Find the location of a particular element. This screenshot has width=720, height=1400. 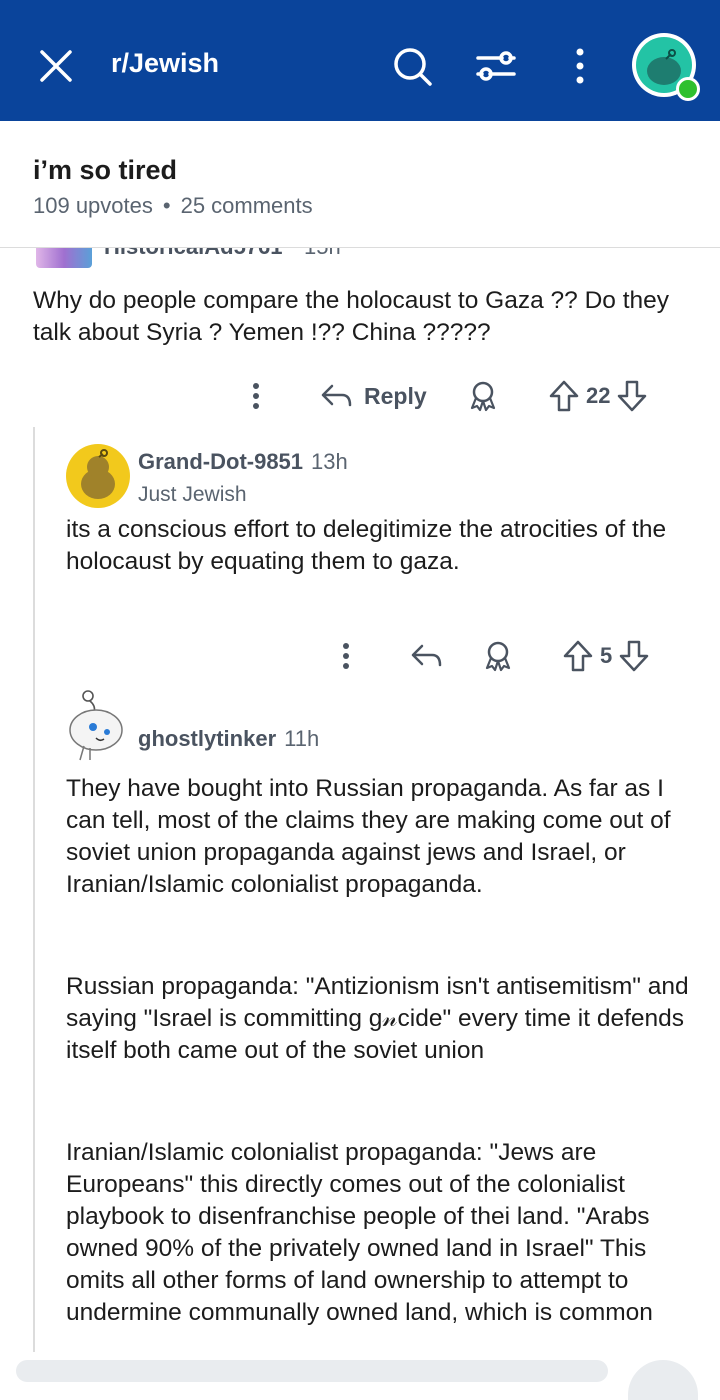

post-meta: 109 upvotes • 25 comments is located at coordinates (173, 206).